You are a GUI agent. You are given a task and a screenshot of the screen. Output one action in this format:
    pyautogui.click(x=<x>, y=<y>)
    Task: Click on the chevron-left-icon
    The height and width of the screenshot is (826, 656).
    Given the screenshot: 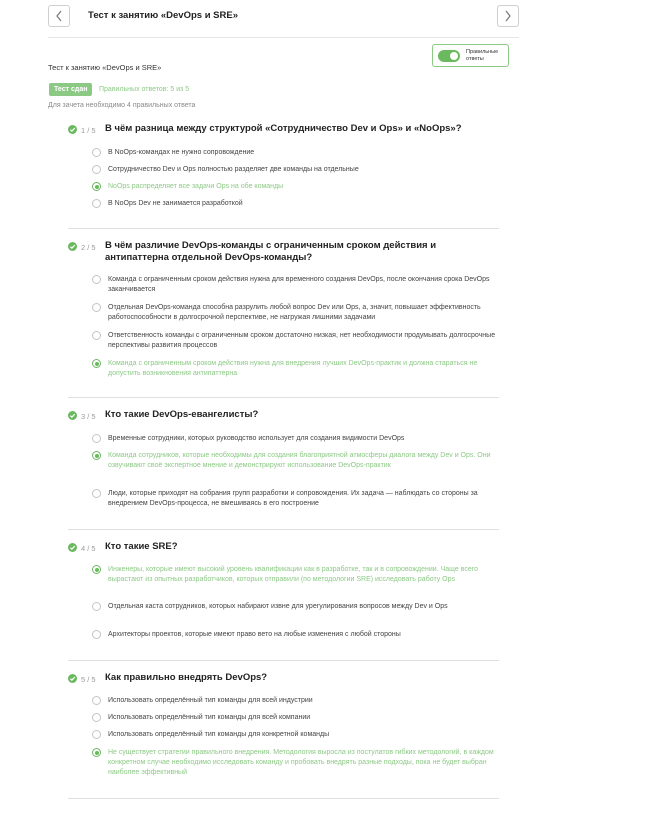 What is the action you would take?
    pyautogui.click(x=59, y=16)
    